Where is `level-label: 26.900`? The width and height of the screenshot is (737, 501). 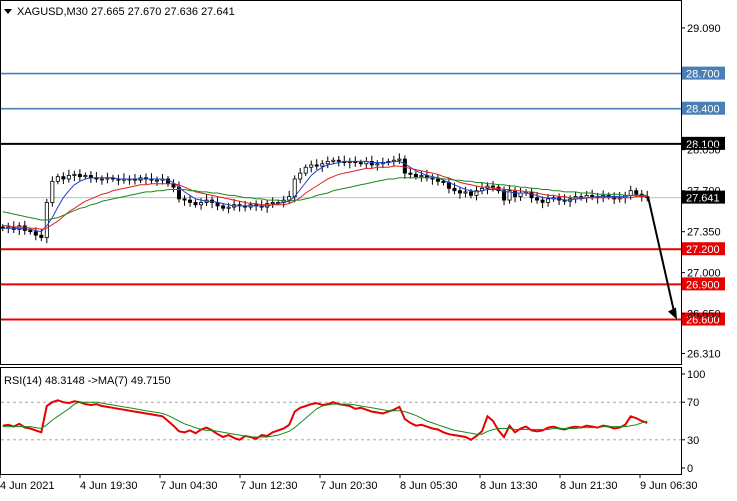 level-label: 26.900 is located at coordinates (703, 285).